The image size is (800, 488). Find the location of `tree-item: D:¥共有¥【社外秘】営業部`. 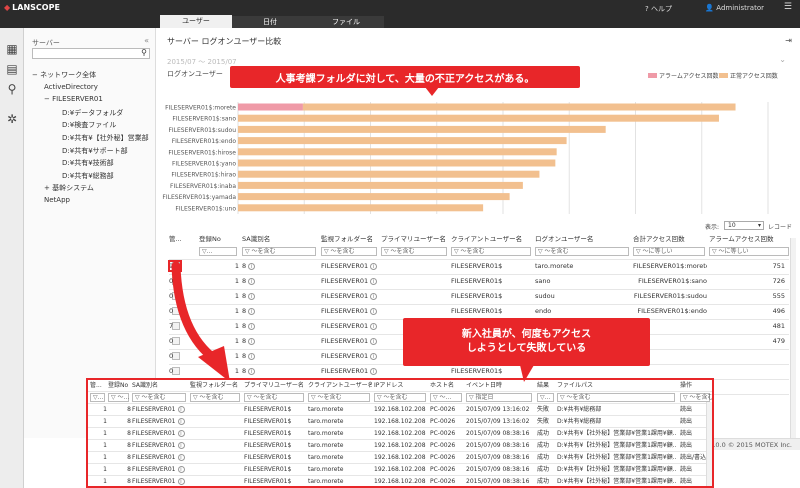

tree-item: D:¥共有¥【社外秘】営業部 is located at coordinates (105, 138).